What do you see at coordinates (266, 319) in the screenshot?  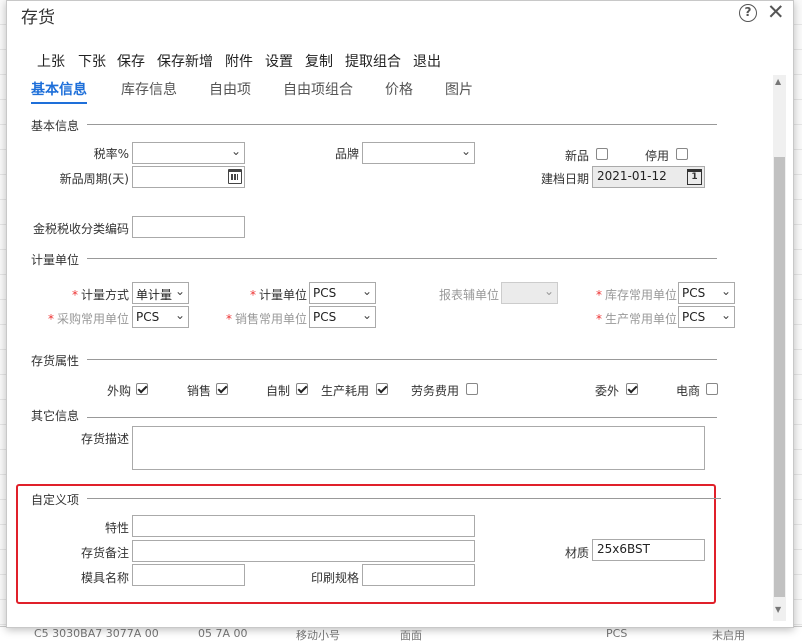 I see `sales-unit-label: * 销售常用单位` at bounding box center [266, 319].